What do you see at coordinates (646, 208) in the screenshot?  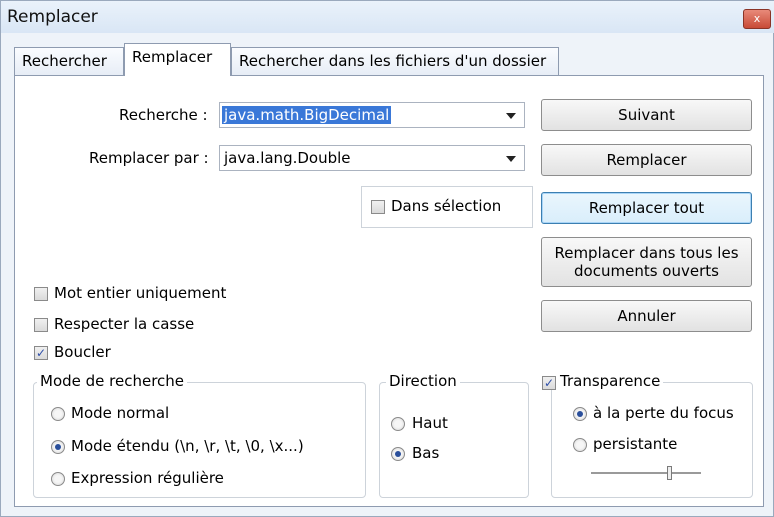 I see `replace-all-button: Remplacer tout` at bounding box center [646, 208].